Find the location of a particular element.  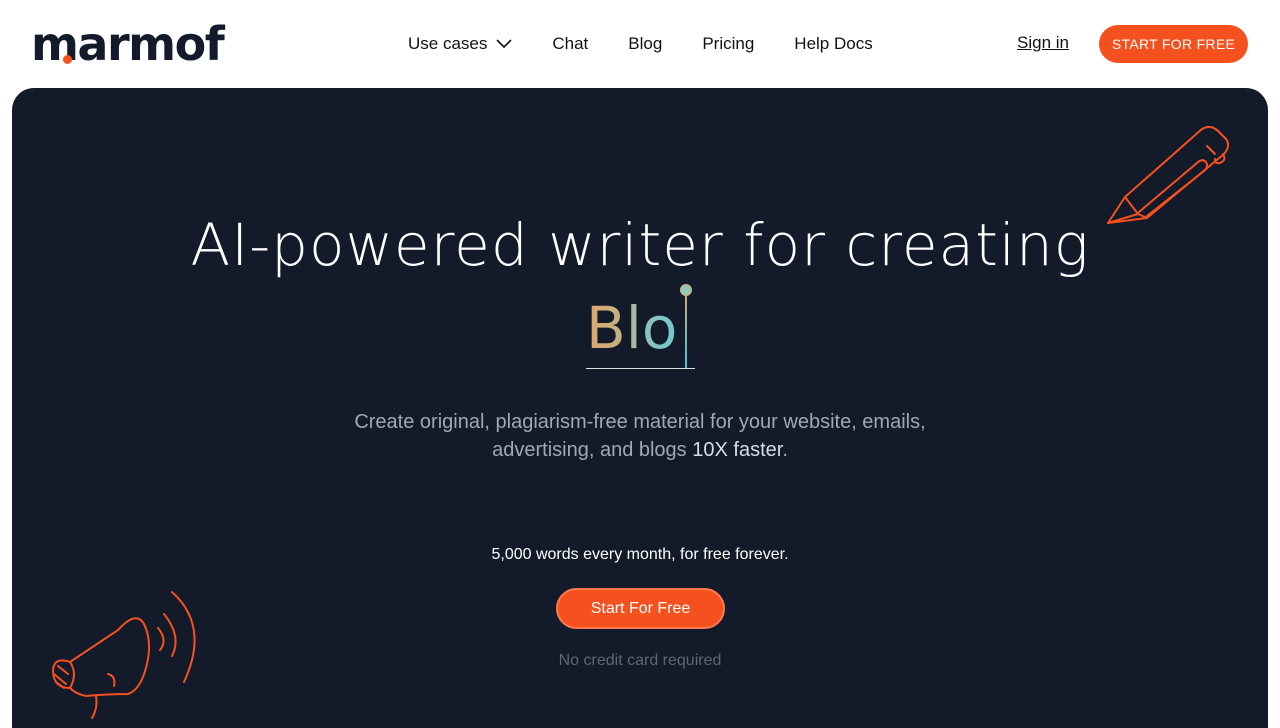

nav-item-chat: Chat is located at coordinates (570, 44).